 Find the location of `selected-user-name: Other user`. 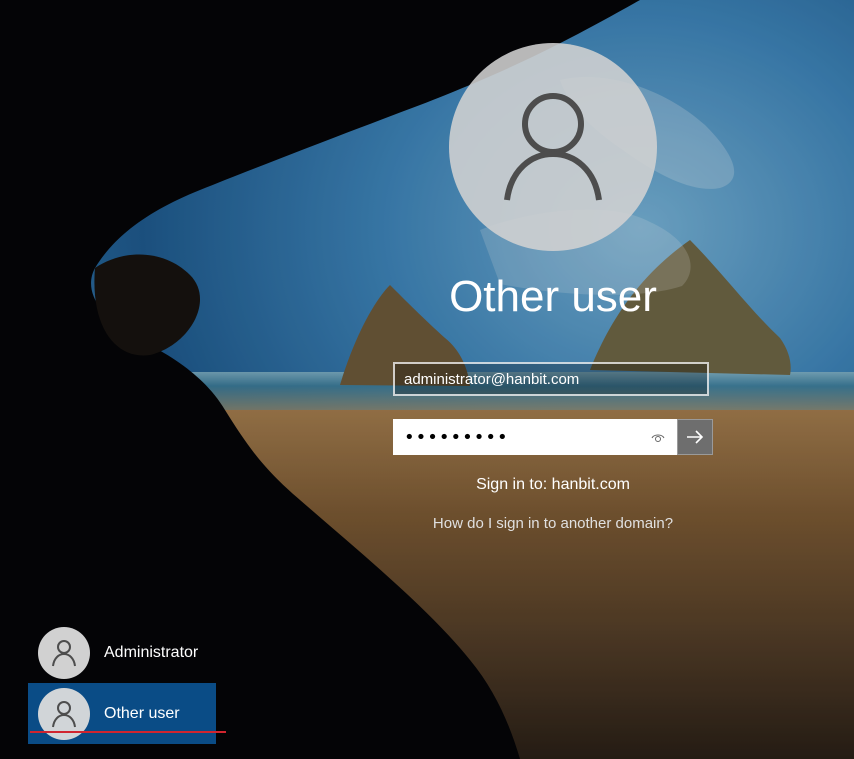

selected-user-name: Other user is located at coordinates (553, 296).